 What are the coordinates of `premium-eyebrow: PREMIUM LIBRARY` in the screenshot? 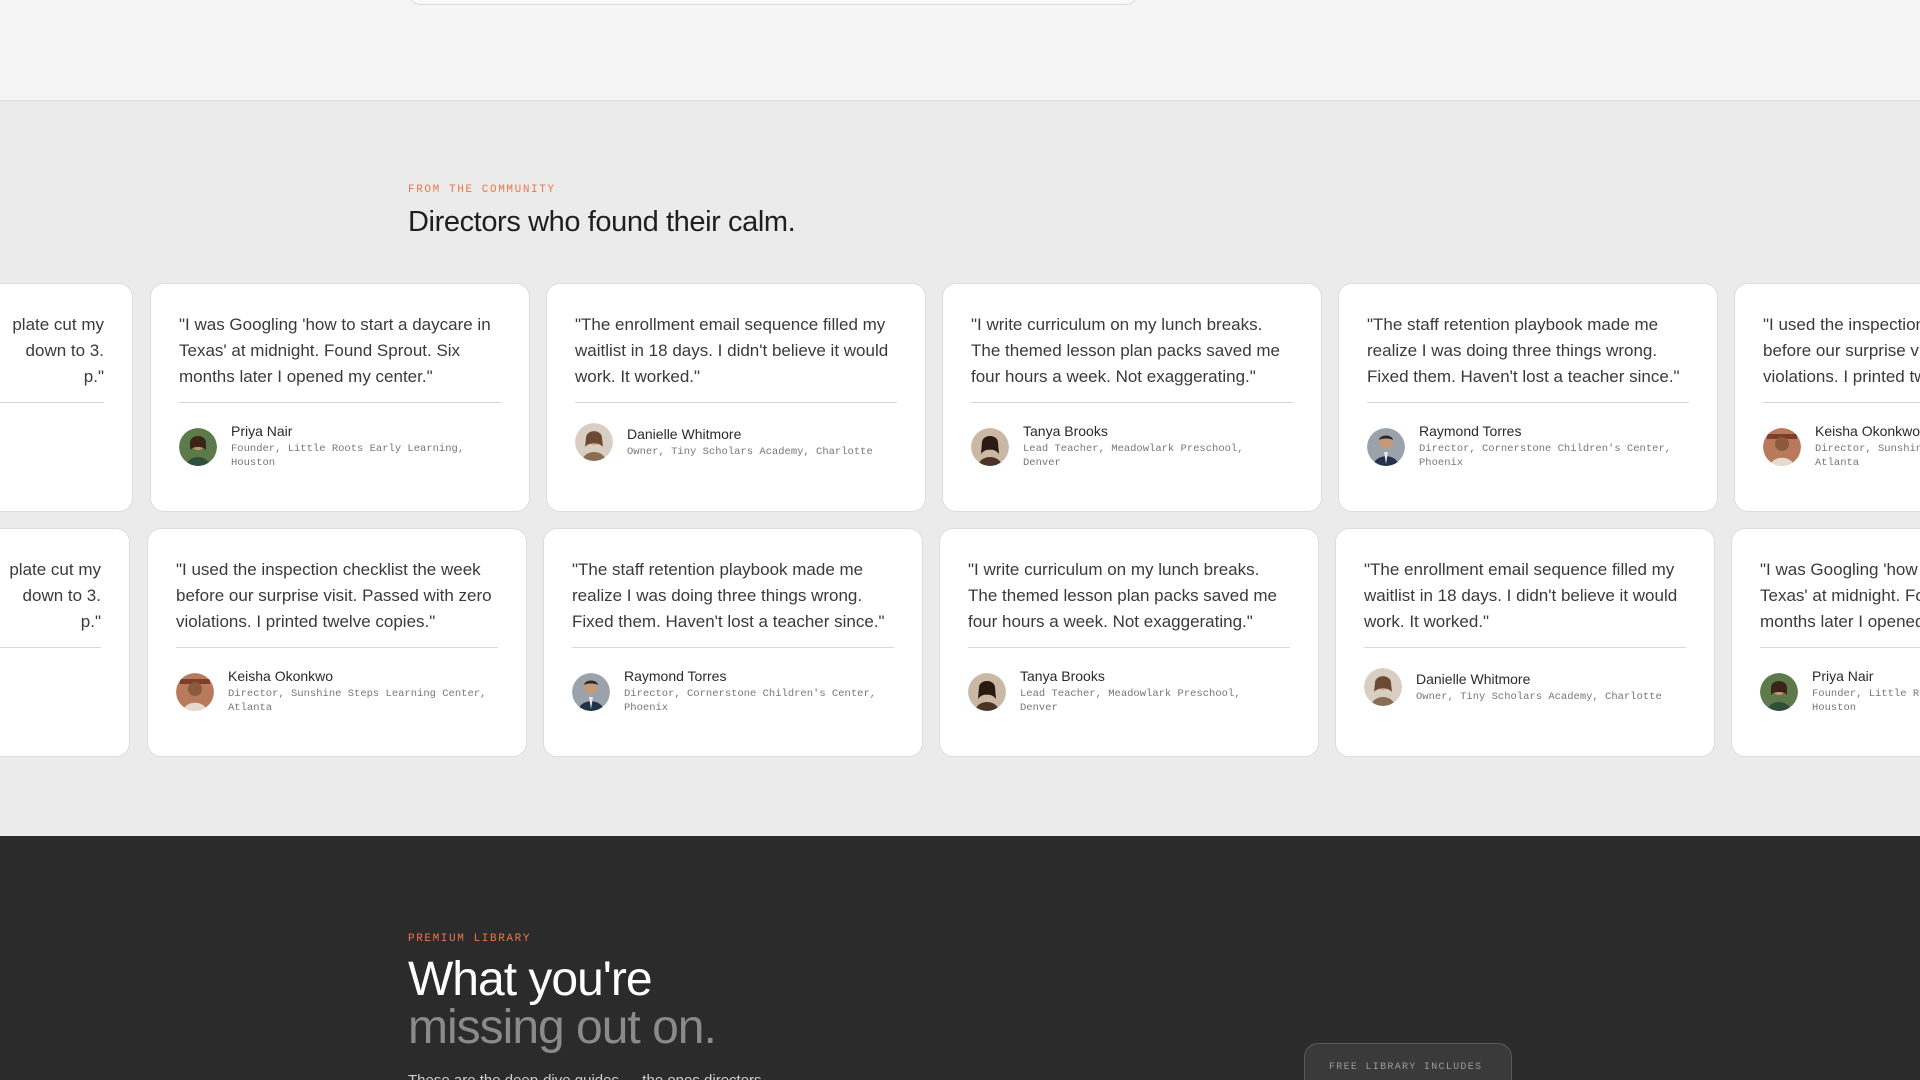 It's located at (470, 939).